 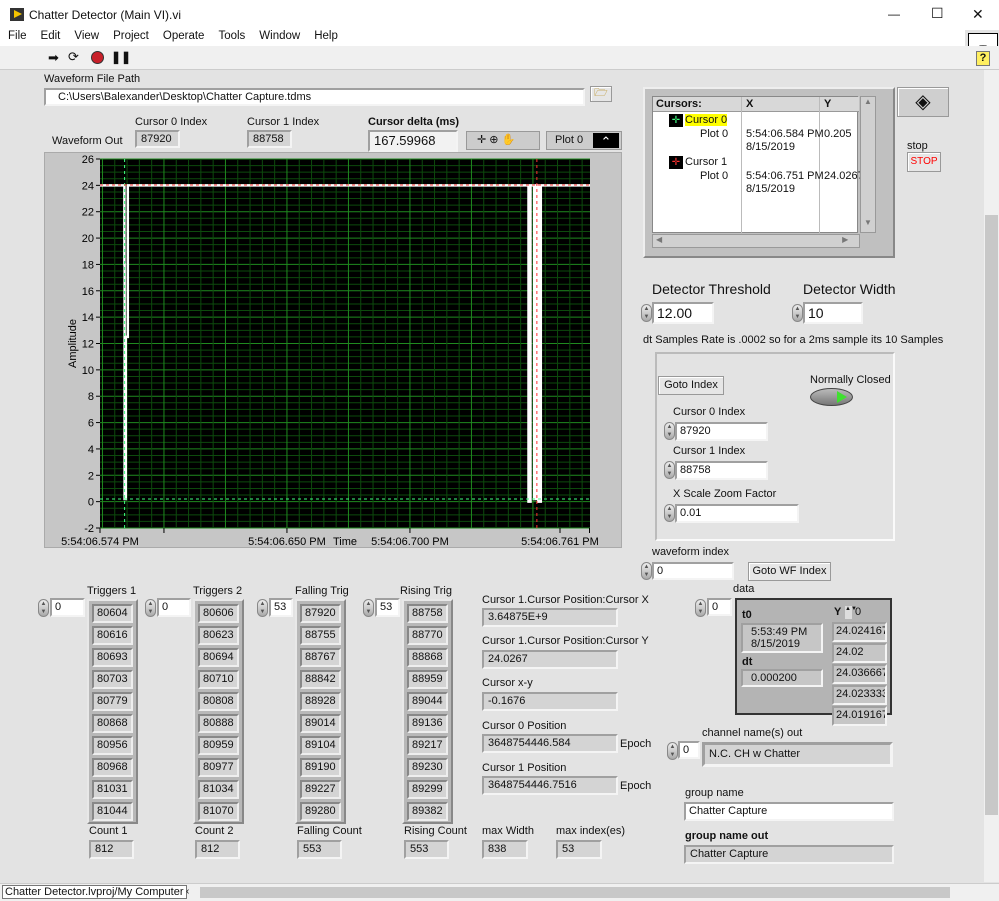 I want to click on menu-operate: Operate, so click(x=184, y=36).